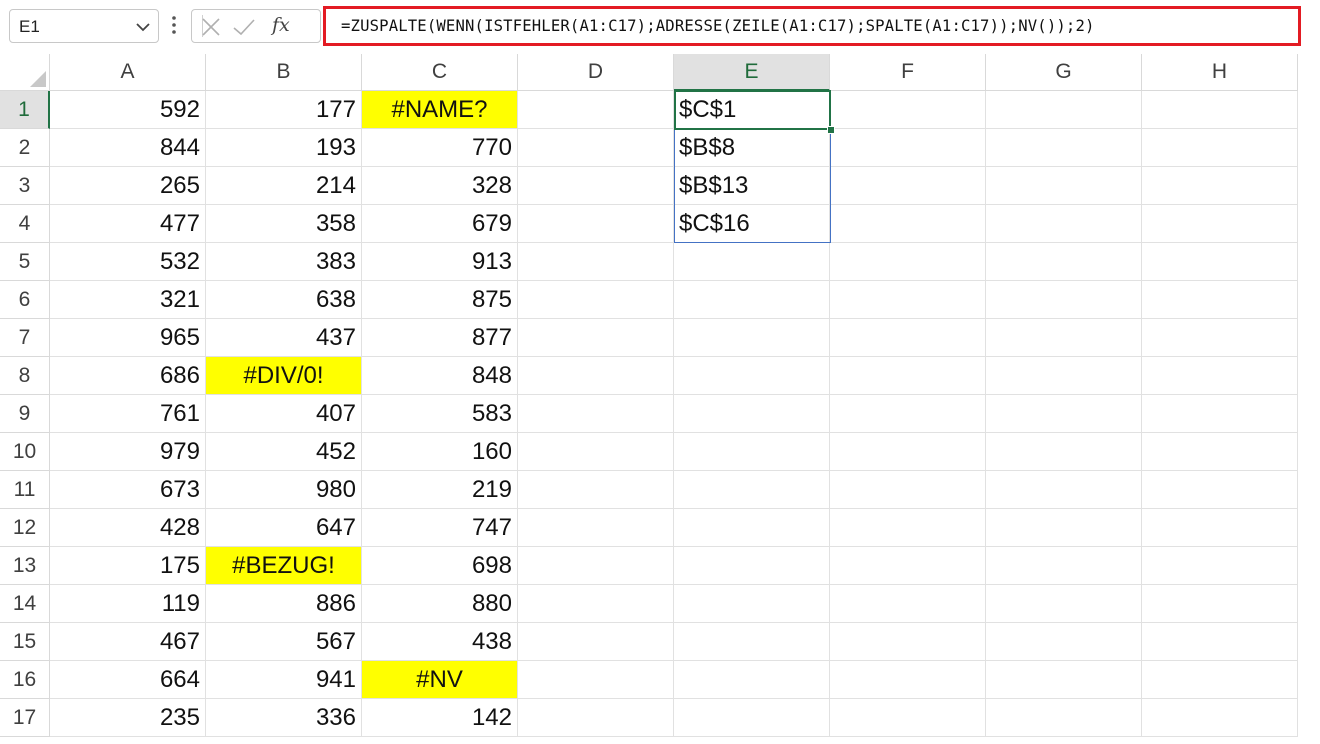  What do you see at coordinates (908, 224) in the screenshot?
I see `cell-f4` at bounding box center [908, 224].